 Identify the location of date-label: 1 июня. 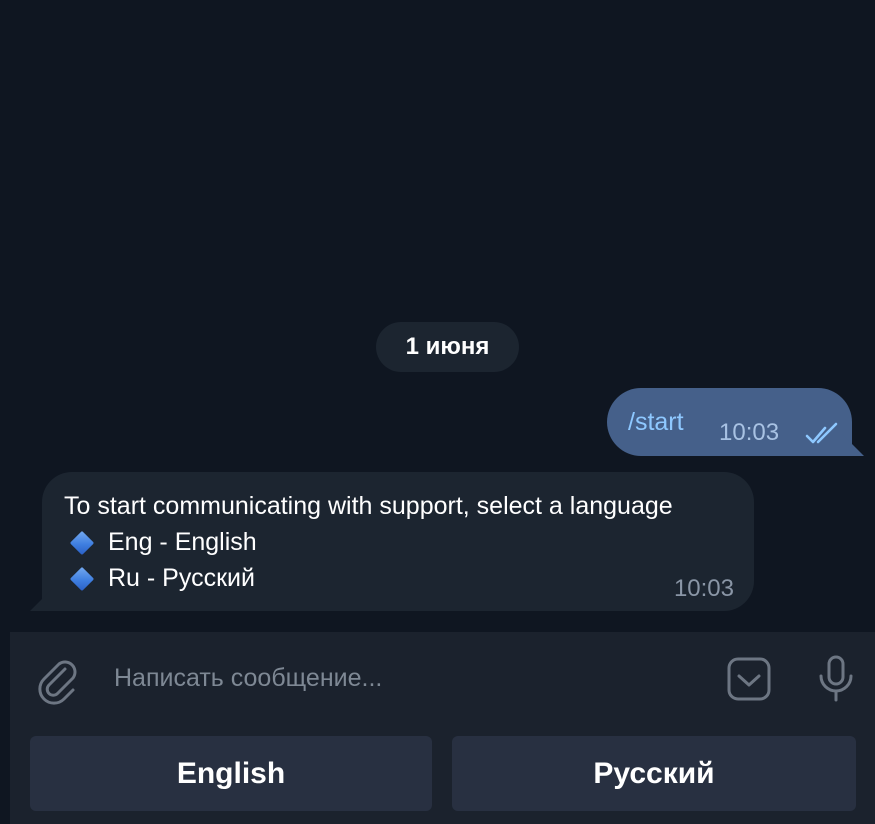
(447, 346).